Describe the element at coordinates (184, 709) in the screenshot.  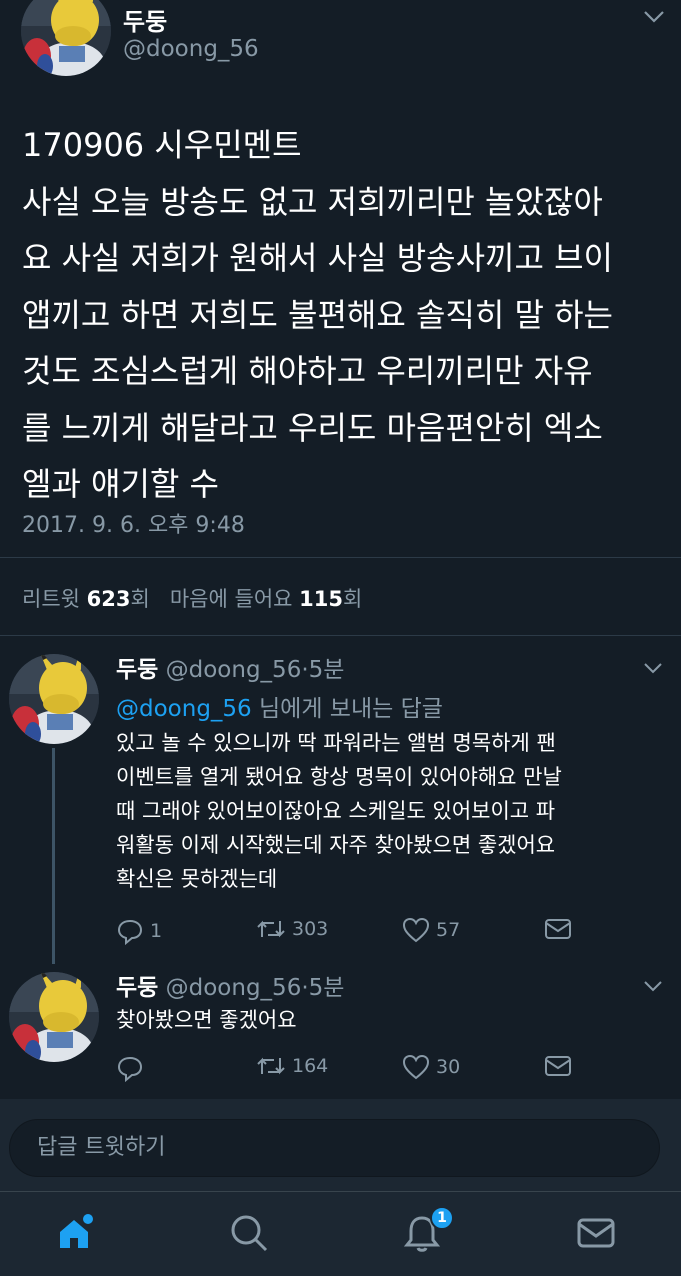
I see `reply-to-mention: @doong_56` at that location.